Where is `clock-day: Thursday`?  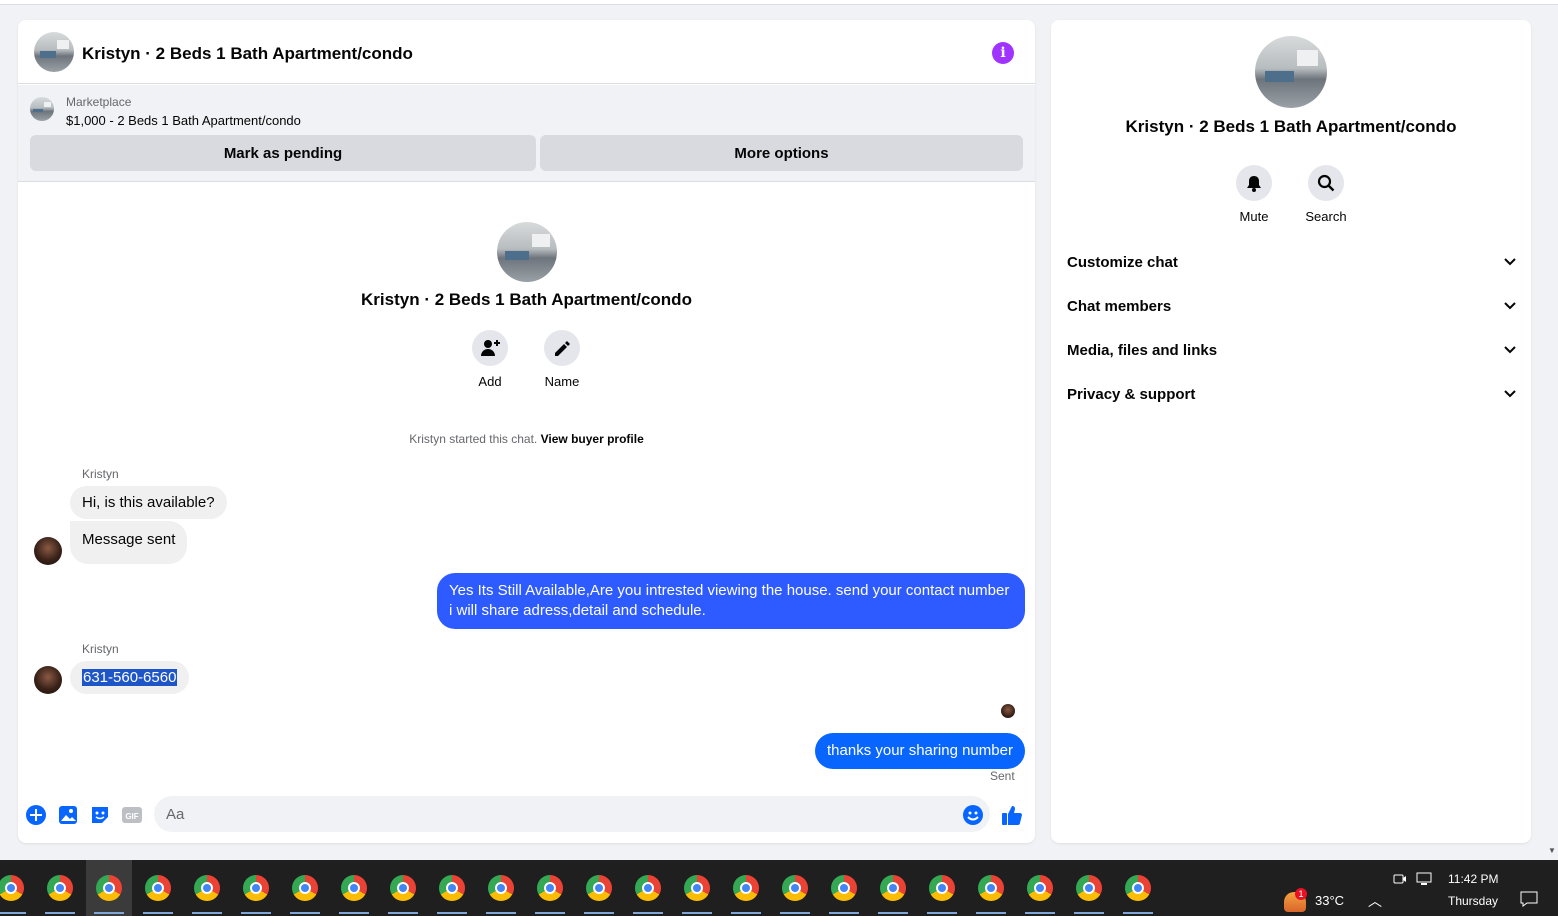
clock-day: Thursday is located at coordinates (1473, 901).